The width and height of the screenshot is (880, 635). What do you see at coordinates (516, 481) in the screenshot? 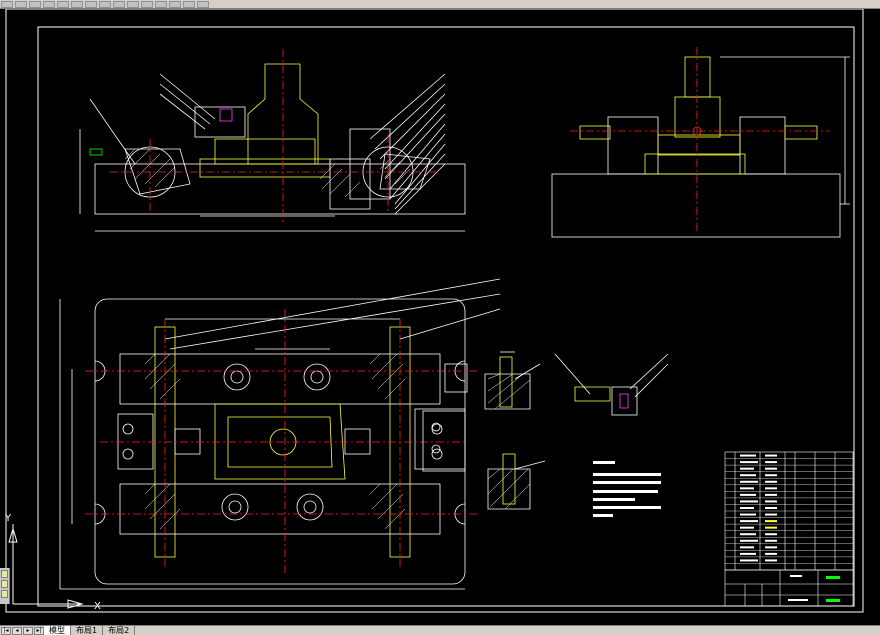
I see `detail-section-b` at bounding box center [516, 481].